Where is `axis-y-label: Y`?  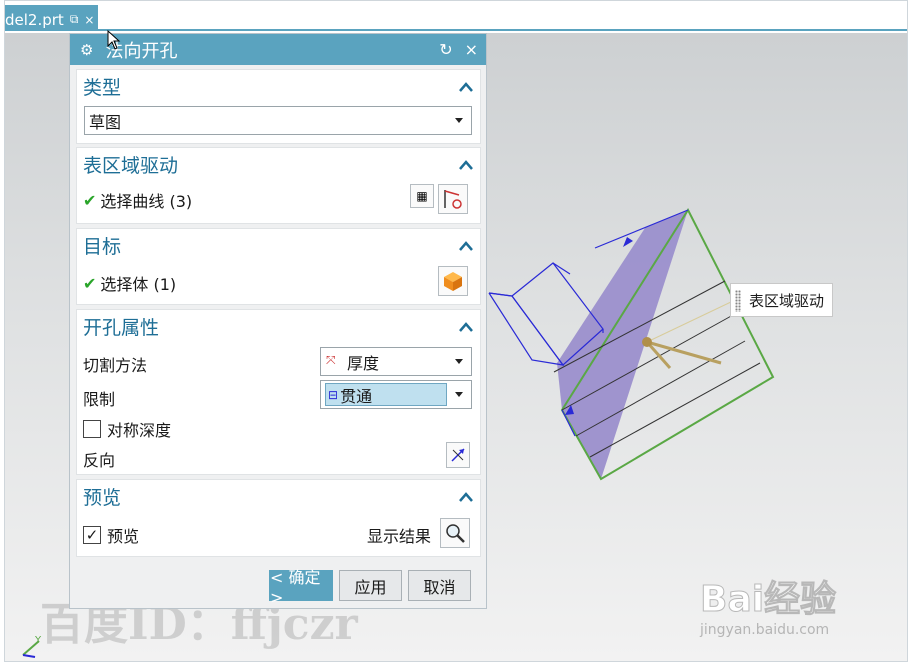 axis-y-label: Y is located at coordinates (38, 640).